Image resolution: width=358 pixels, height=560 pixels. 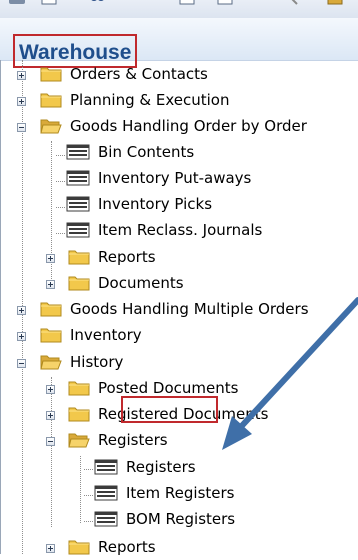 I want to click on tree-item-item-reclass: Item Reclass. Journals, so click(x=179, y=231).